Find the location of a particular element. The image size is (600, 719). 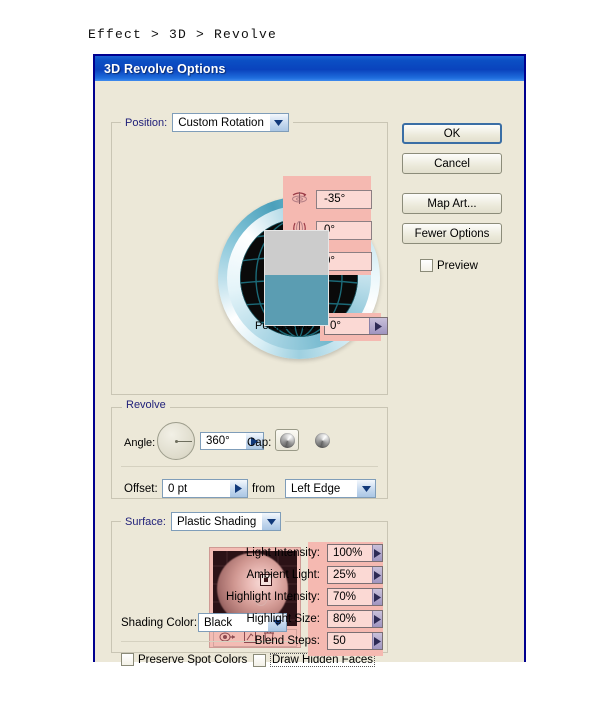

cancel-button: Cancel is located at coordinates (452, 163).